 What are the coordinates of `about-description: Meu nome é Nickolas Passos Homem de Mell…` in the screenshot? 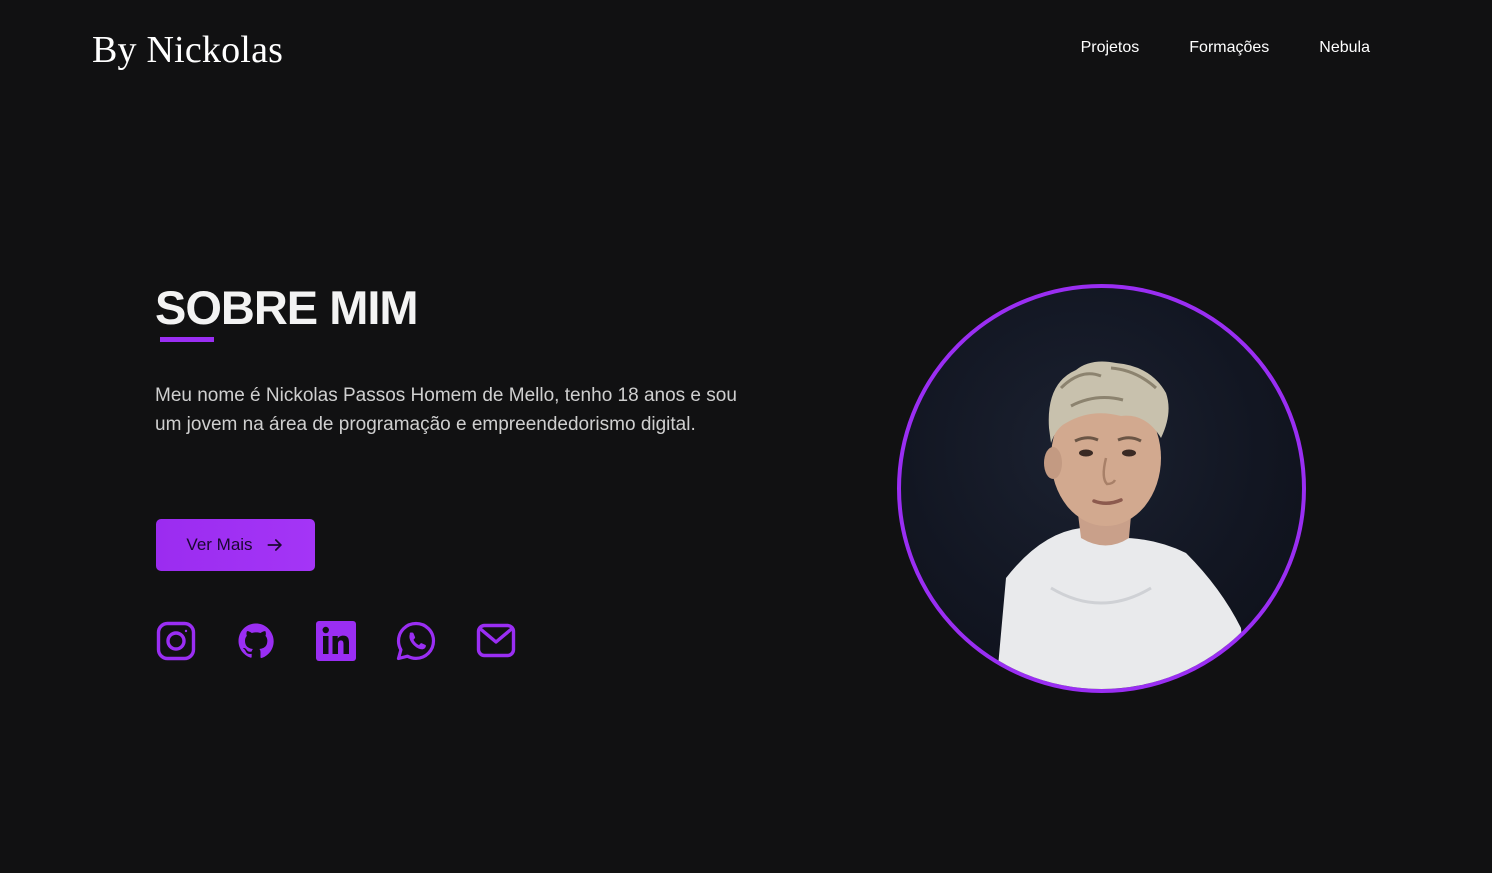 It's located at (446, 410).